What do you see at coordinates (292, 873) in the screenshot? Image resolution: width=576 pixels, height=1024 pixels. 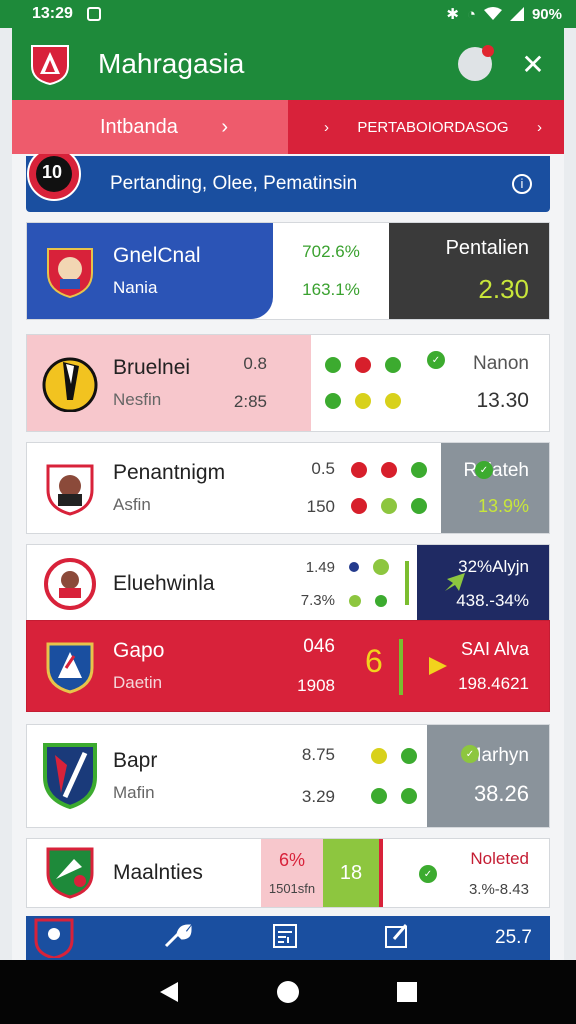 I see `stats-column: 6% 1501sfn` at bounding box center [292, 873].